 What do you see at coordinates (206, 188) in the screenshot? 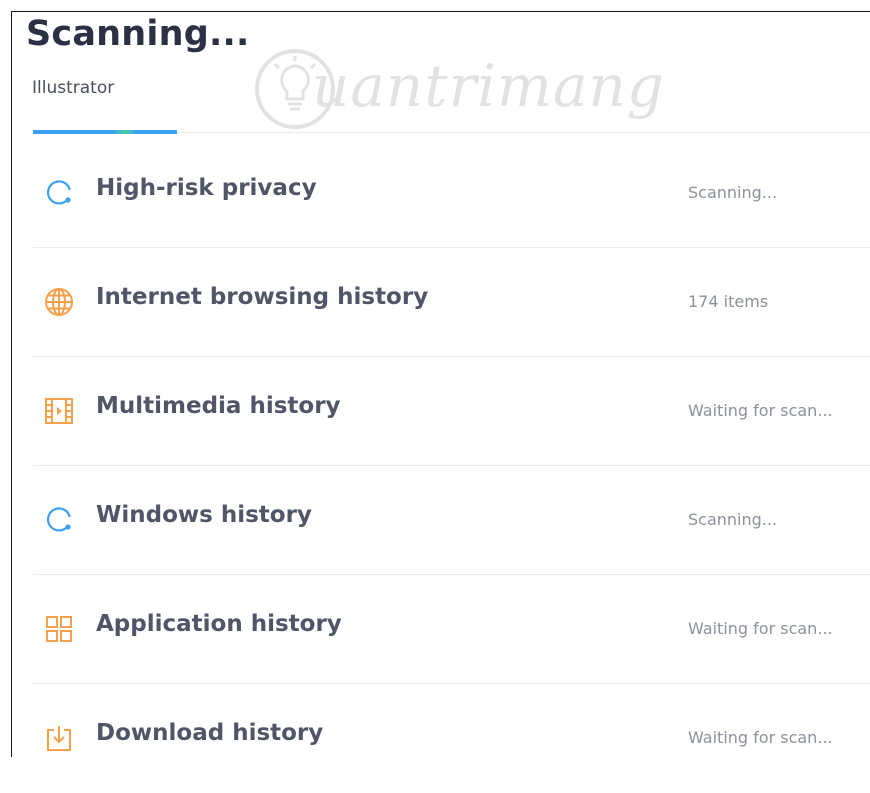
I see `scan-item-label: High-risk privacy` at bounding box center [206, 188].